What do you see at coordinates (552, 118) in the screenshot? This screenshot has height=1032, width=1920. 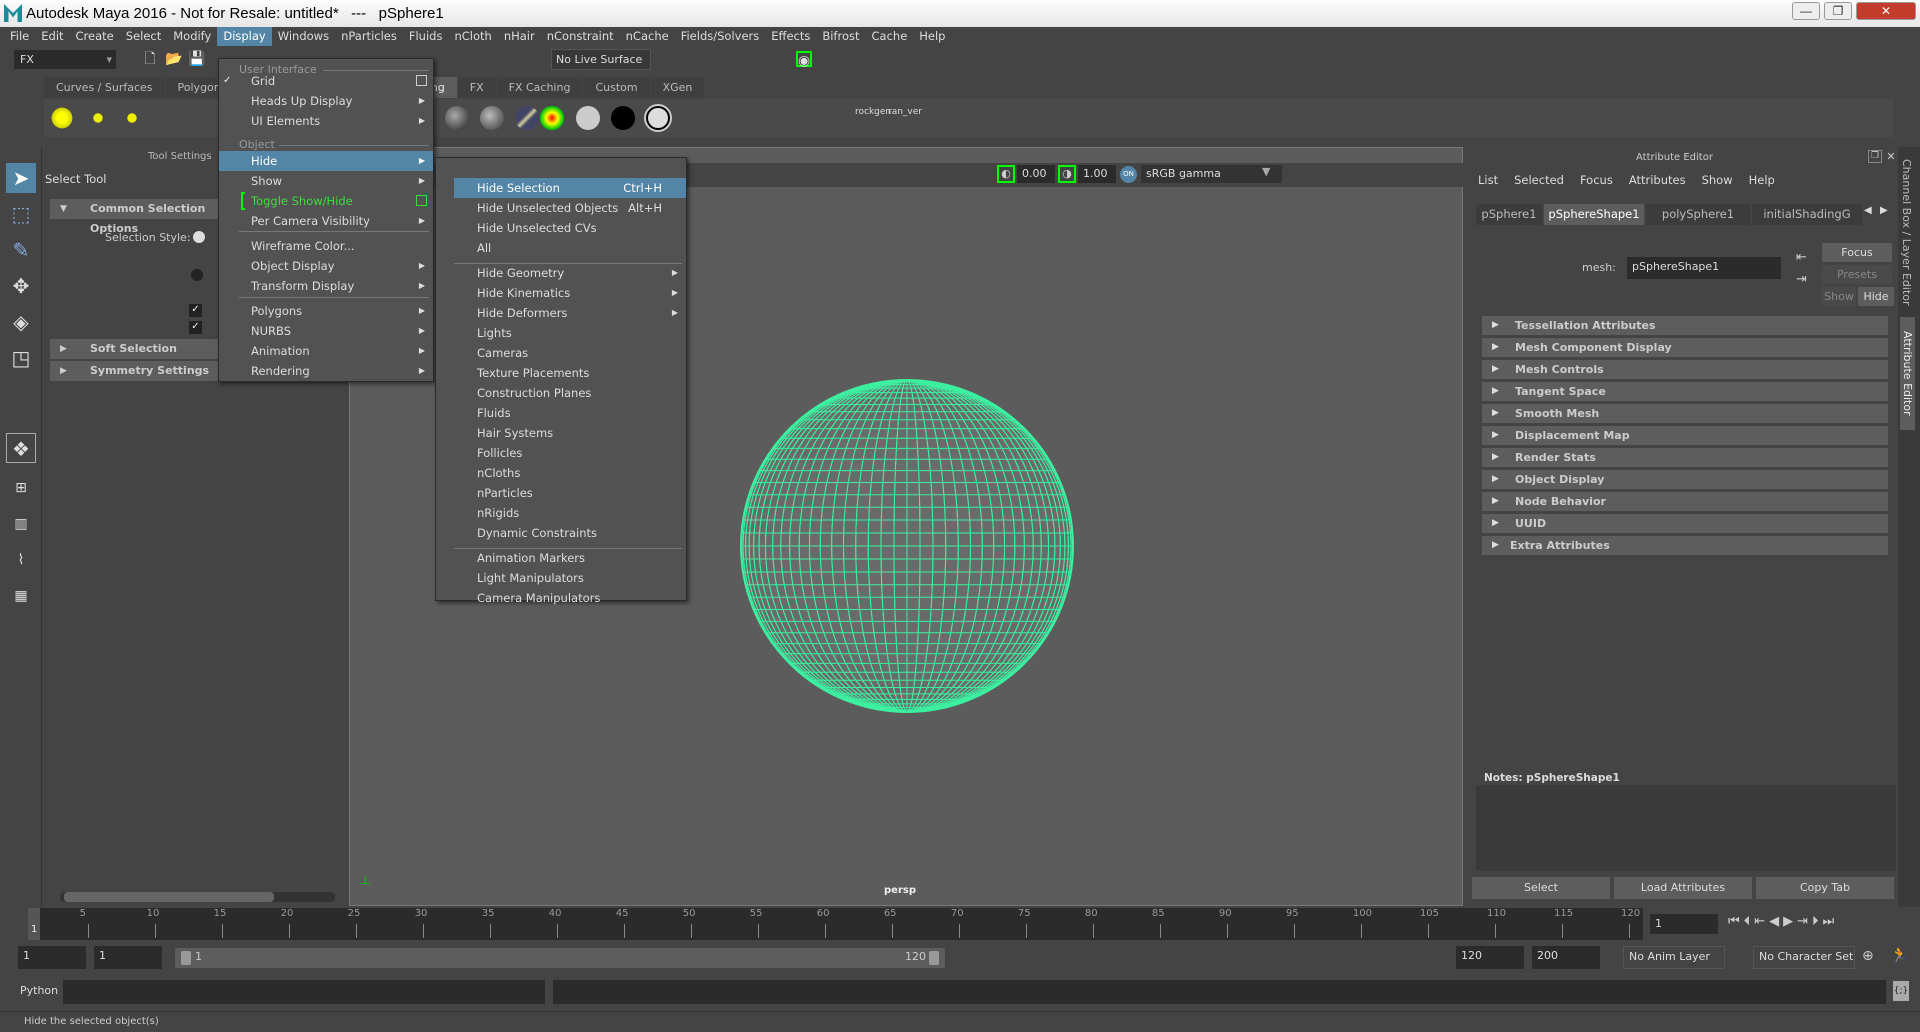 I see `ramp-shader-icon` at bounding box center [552, 118].